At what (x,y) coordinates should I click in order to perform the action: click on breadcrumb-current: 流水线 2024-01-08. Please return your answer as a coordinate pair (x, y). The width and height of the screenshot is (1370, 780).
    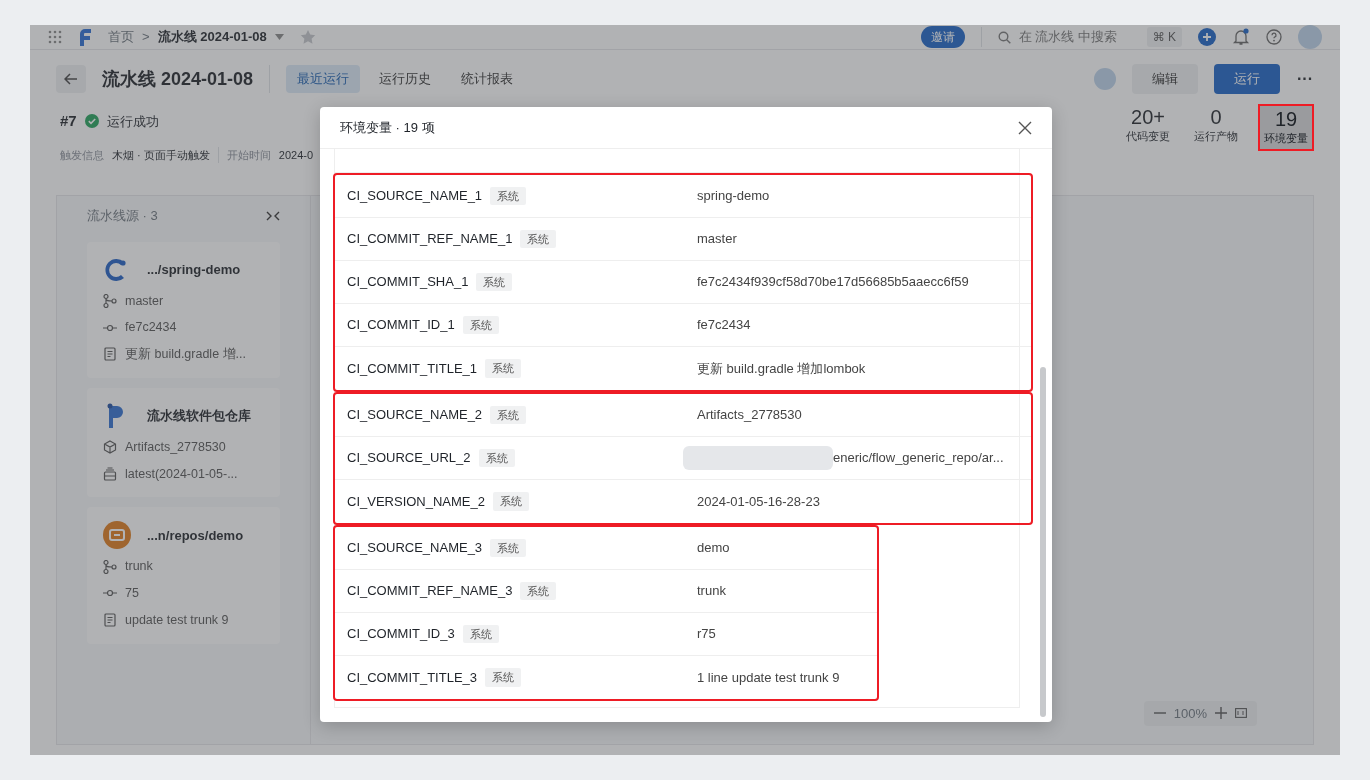
    Looking at the image, I should click on (212, 37).